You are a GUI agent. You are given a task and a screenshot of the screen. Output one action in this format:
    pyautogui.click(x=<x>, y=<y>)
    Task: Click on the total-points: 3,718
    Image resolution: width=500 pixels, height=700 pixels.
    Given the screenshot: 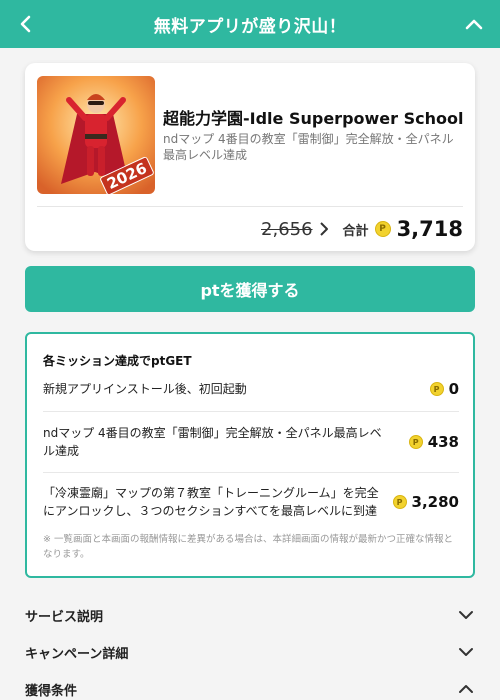 What is the action you would take?
    pyautogui.click(x=429, y=229)
    